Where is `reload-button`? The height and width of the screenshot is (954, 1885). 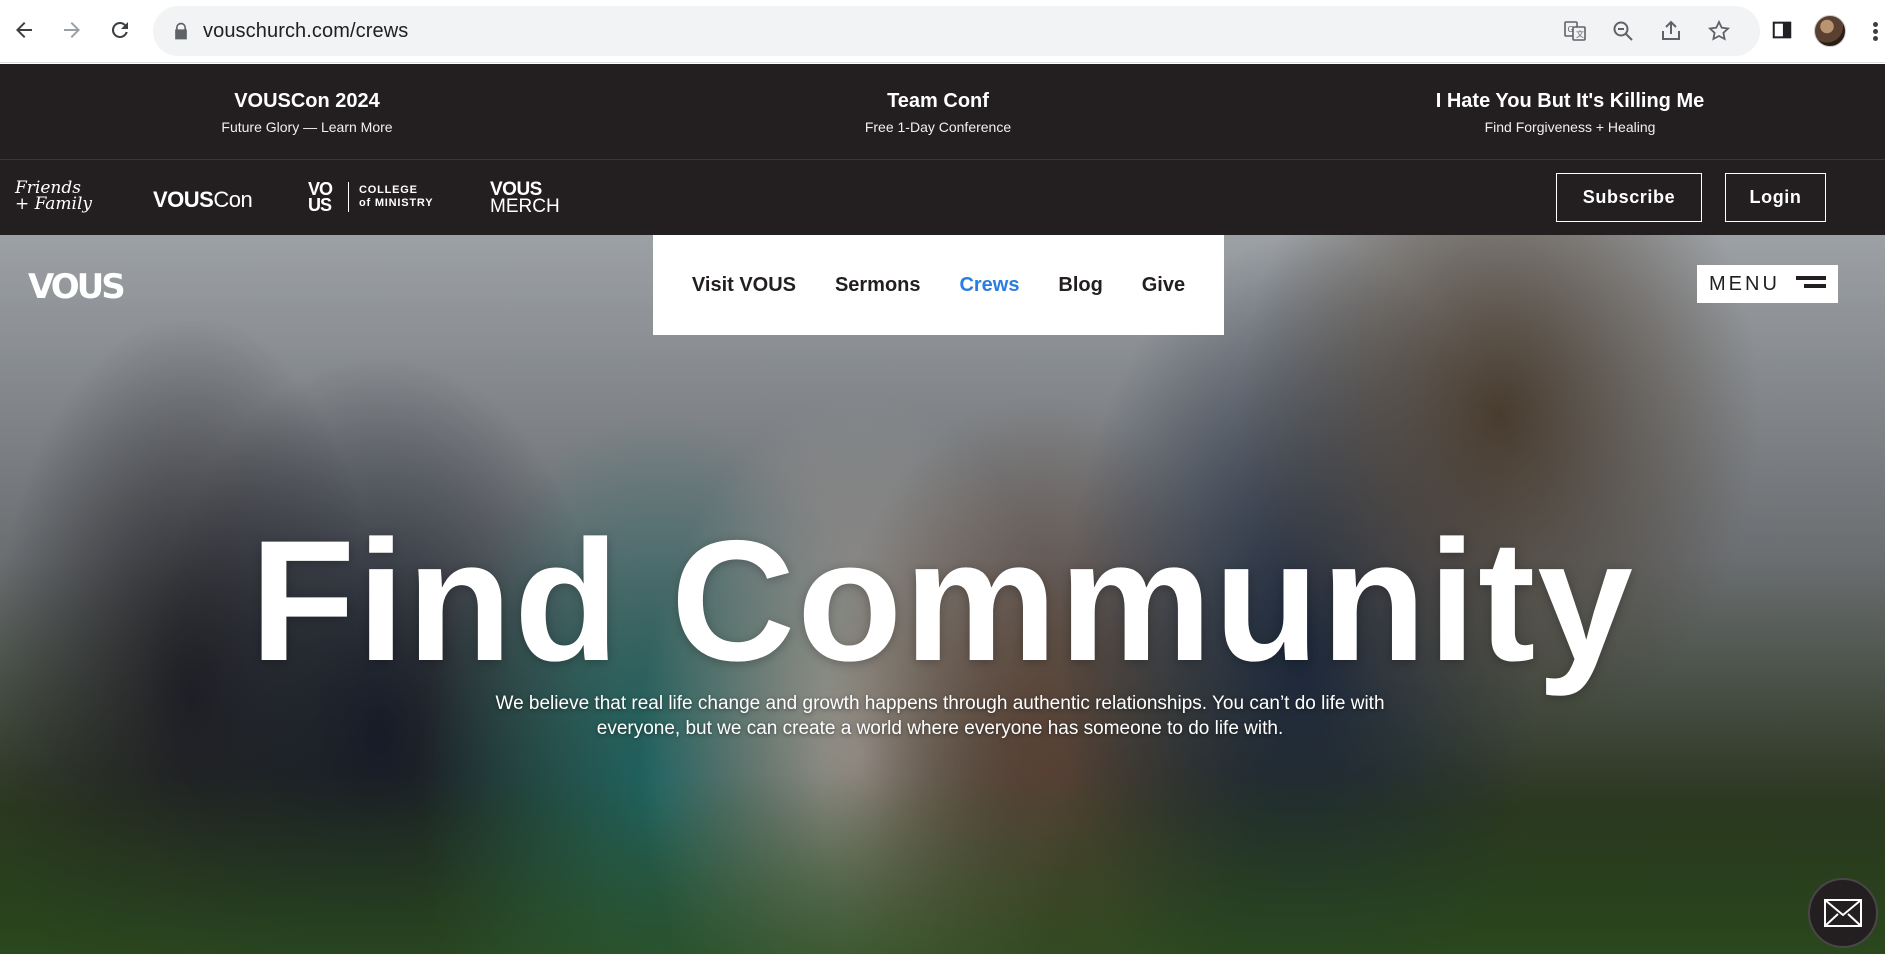 reload-button is located at coordinates (120, 30).